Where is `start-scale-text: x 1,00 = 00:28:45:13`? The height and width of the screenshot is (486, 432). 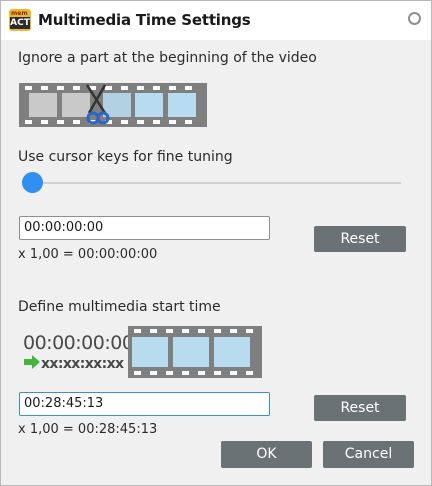
start-scale-text: x 1,00 = 00:28:45:13 is located at coordinates (88, 429).